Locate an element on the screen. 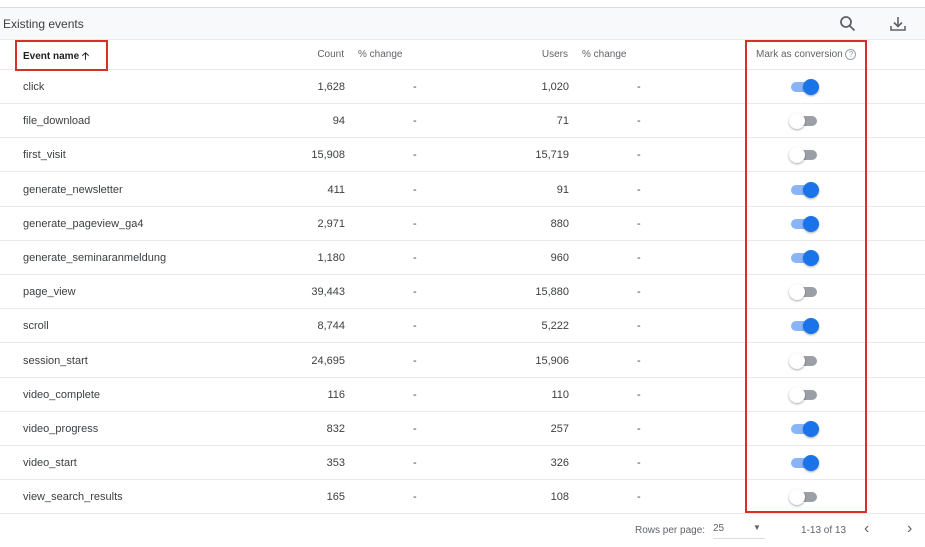  count: 832 is located at coordinates (335, 429).